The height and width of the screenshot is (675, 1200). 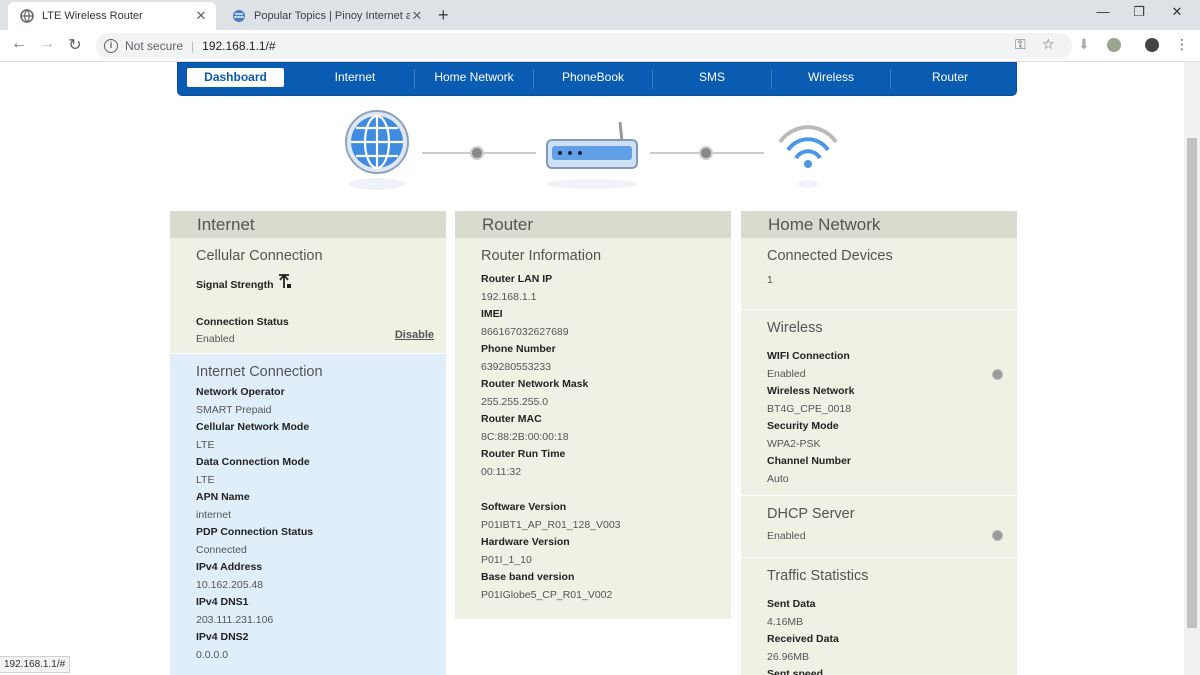 I want to click on field-value: 866167032627689, so click(x=525, y=331).